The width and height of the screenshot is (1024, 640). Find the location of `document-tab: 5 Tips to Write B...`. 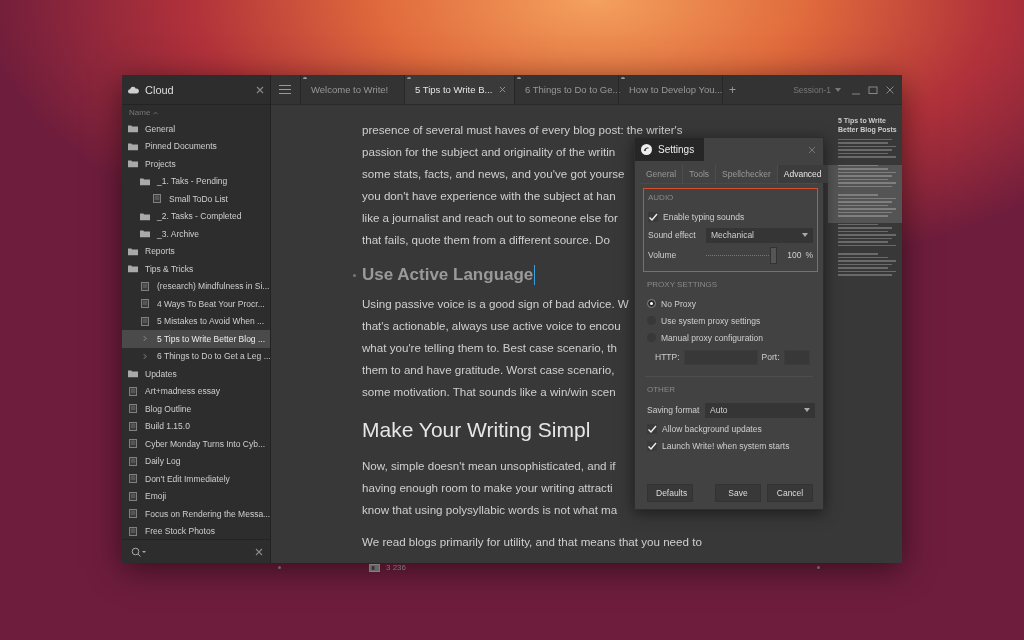

document-tab: 5 Tips to Write B... is located at coordinates (459, 89).